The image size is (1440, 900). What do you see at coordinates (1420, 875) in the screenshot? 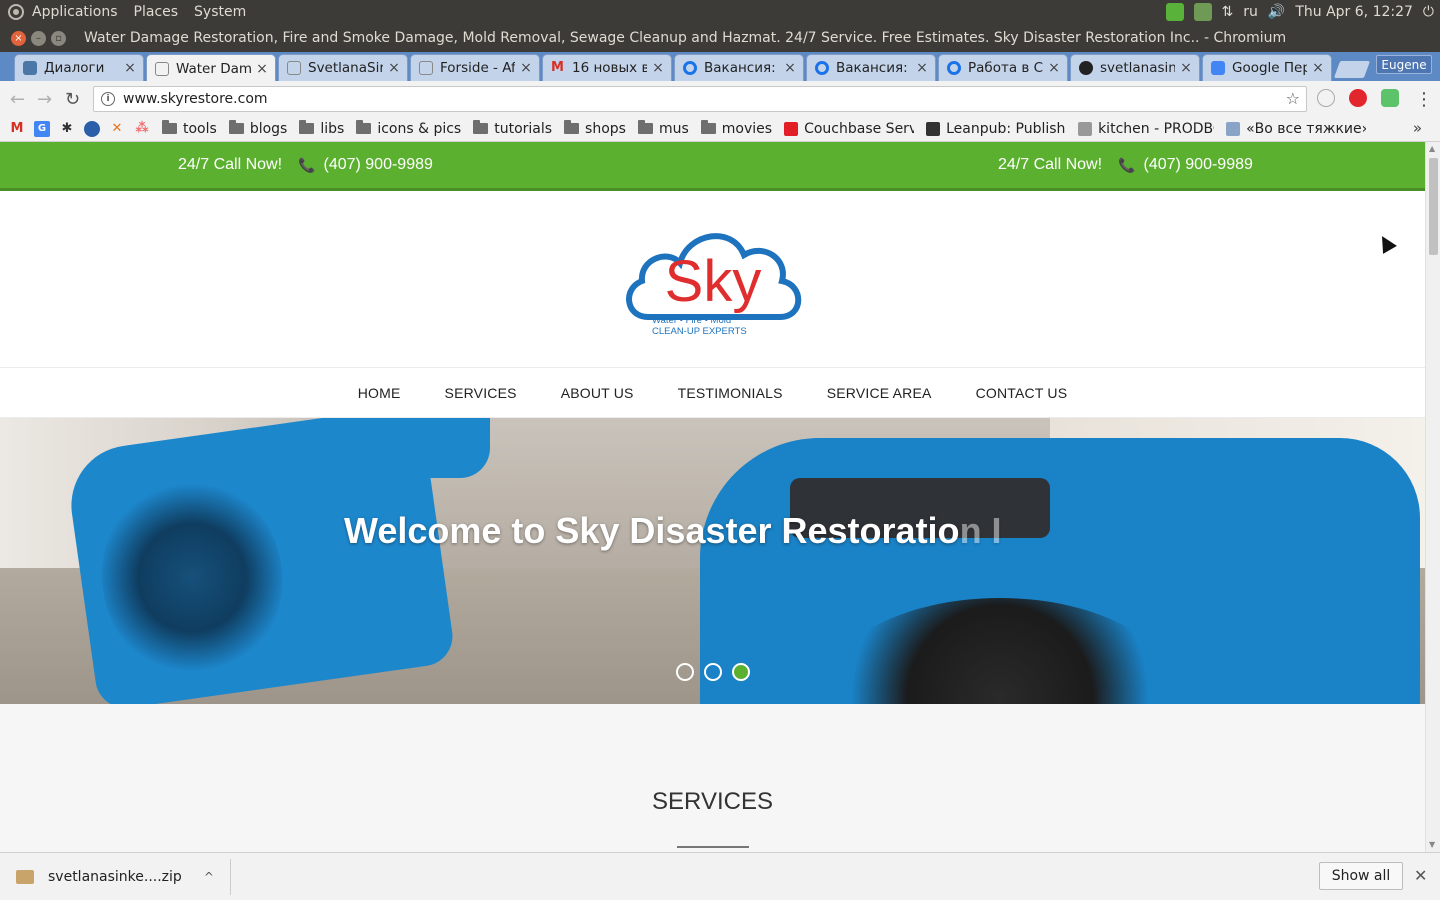
I see `close-icon: ✕` at bounding box center [1420, 875].